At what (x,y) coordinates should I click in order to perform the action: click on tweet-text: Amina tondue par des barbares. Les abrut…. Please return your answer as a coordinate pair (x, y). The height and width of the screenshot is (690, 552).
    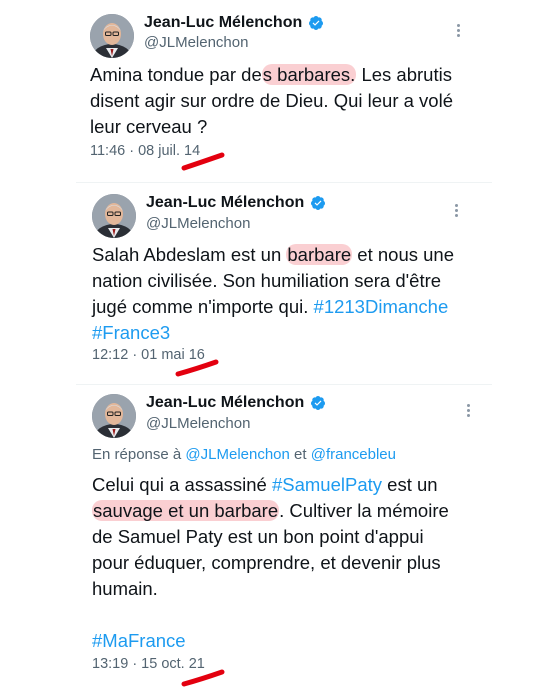
    Looking at the image, I should click on (271, 101).